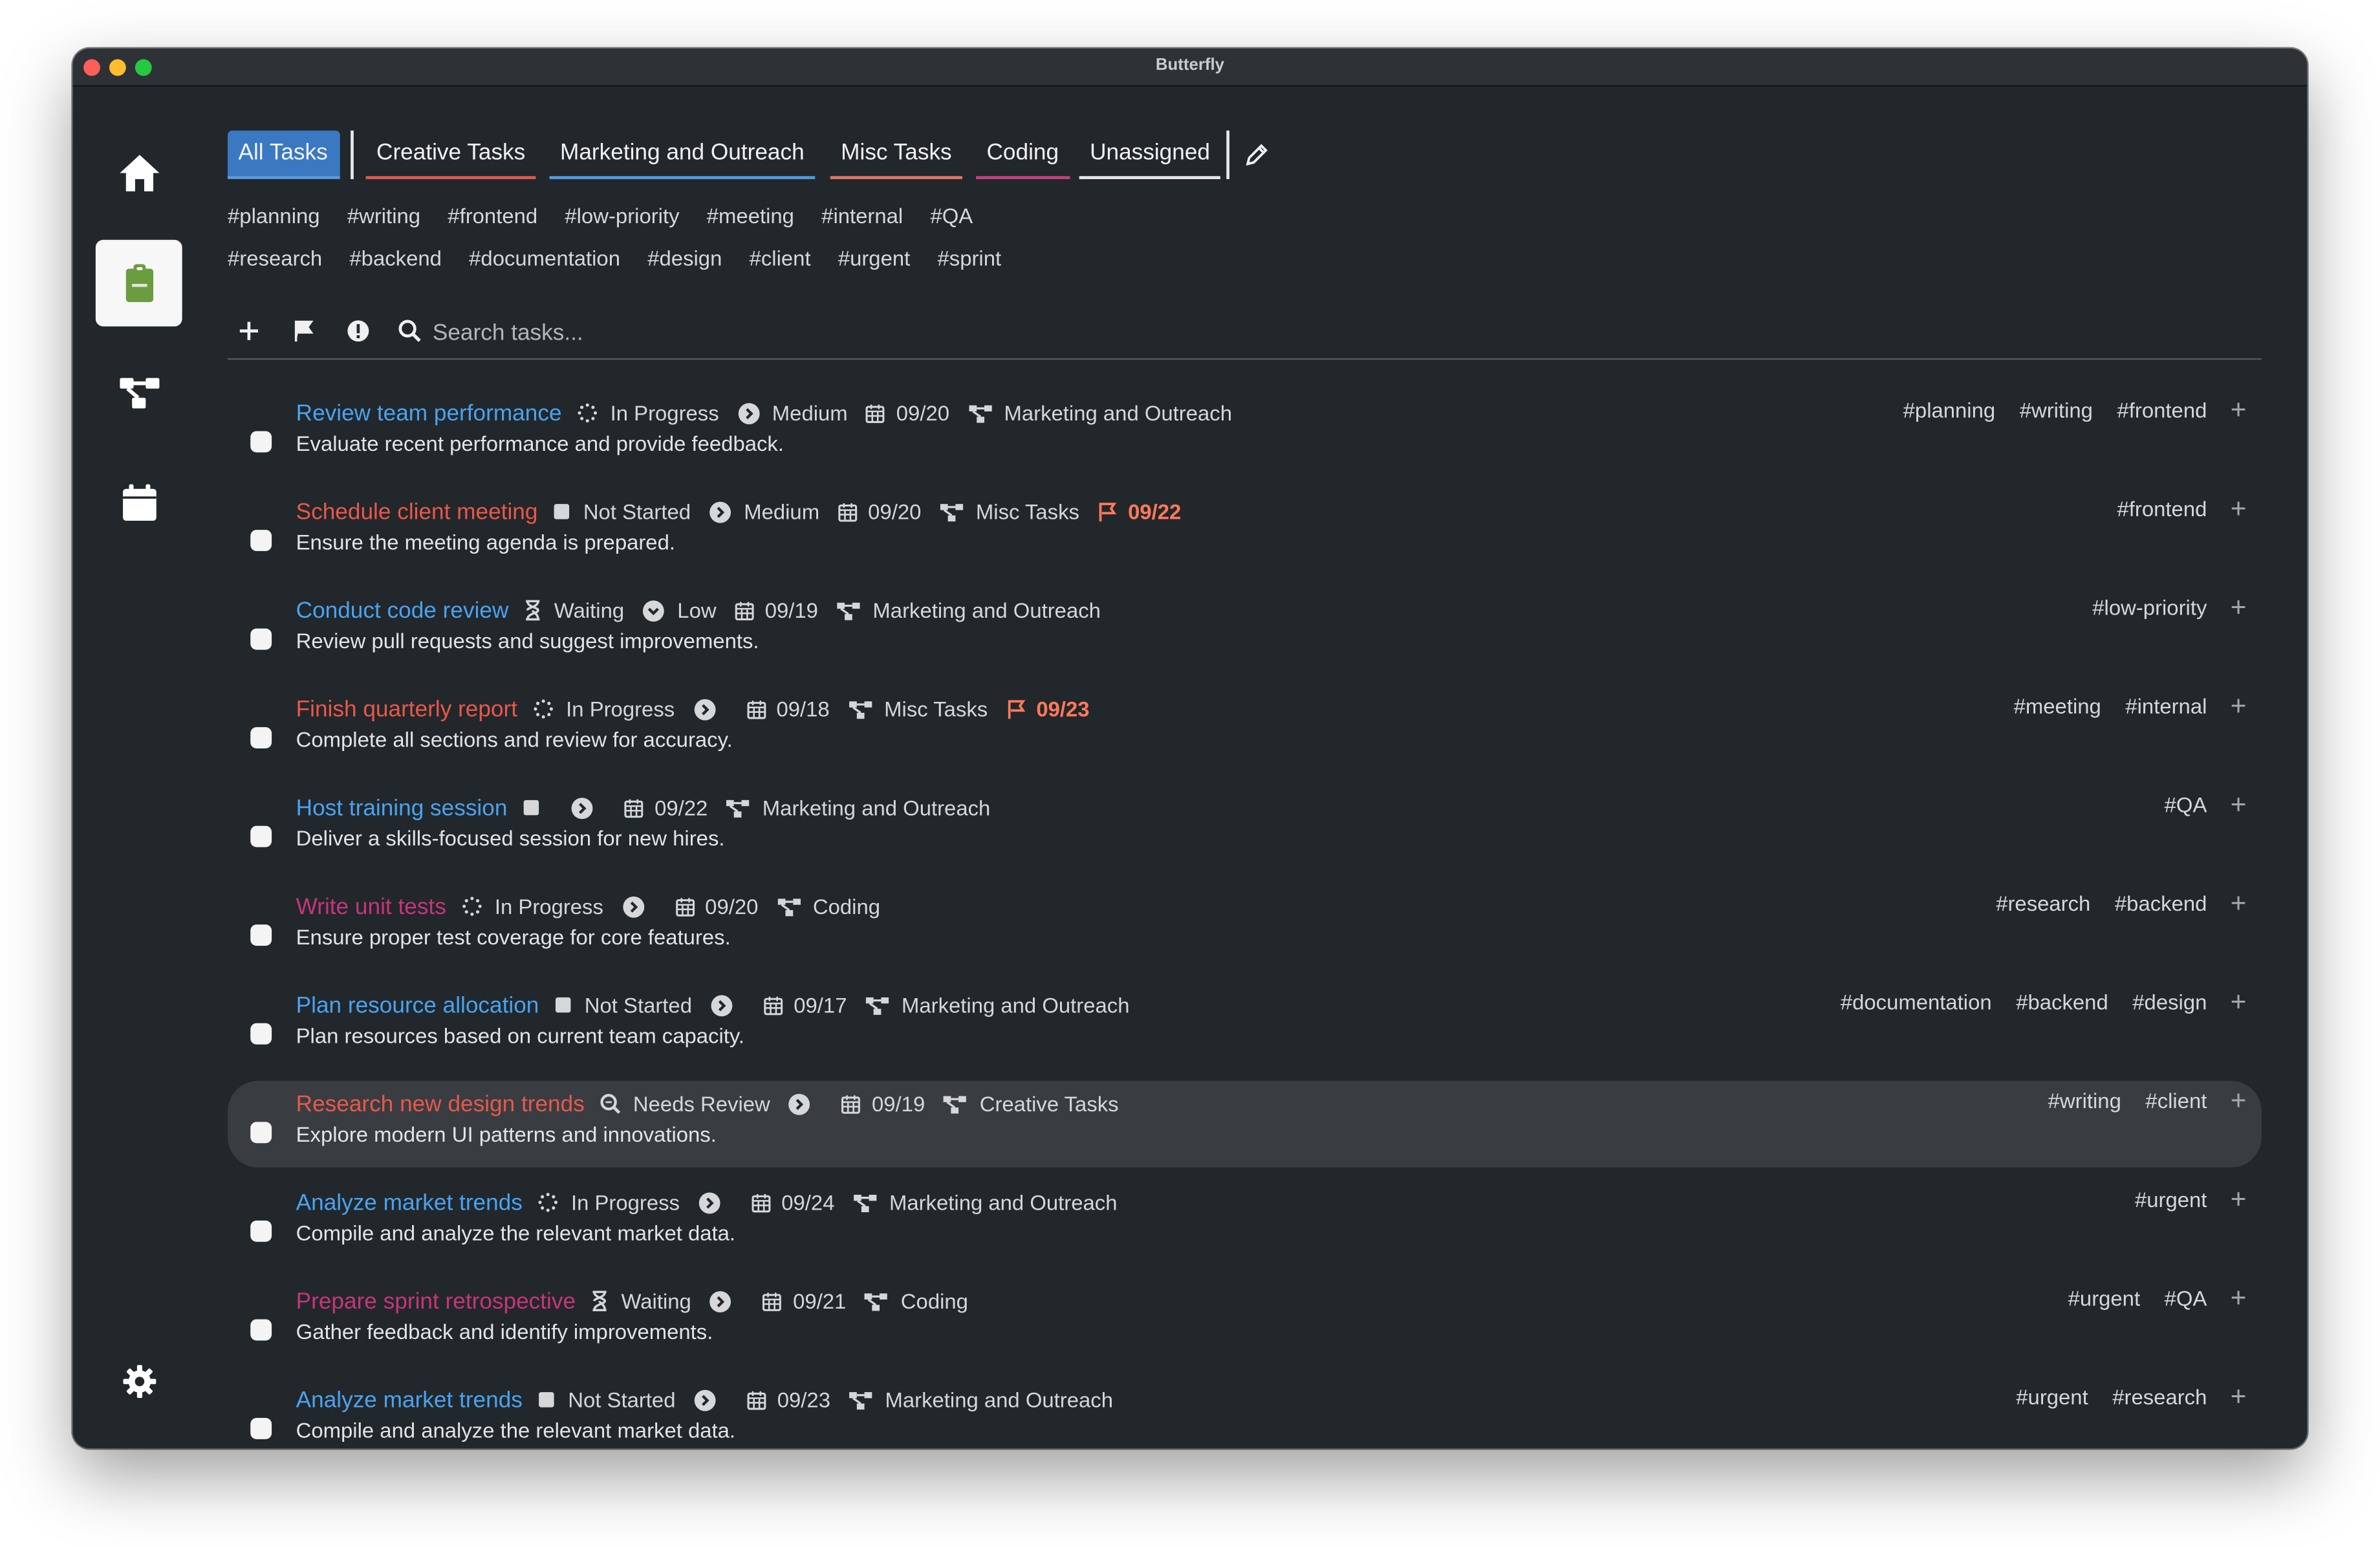 Image resolution: width=2380 pixels, height=1546 pixels. I want to click on task-status: Needs Review, so click(685, 1103).